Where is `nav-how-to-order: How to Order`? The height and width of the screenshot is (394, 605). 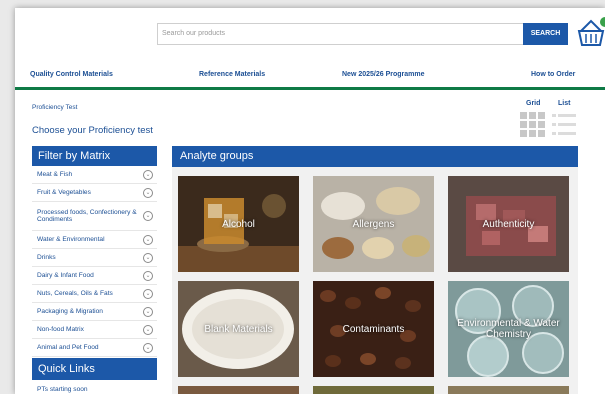
nav-how-to-order: How to Order is located at coordinates (553, 74).